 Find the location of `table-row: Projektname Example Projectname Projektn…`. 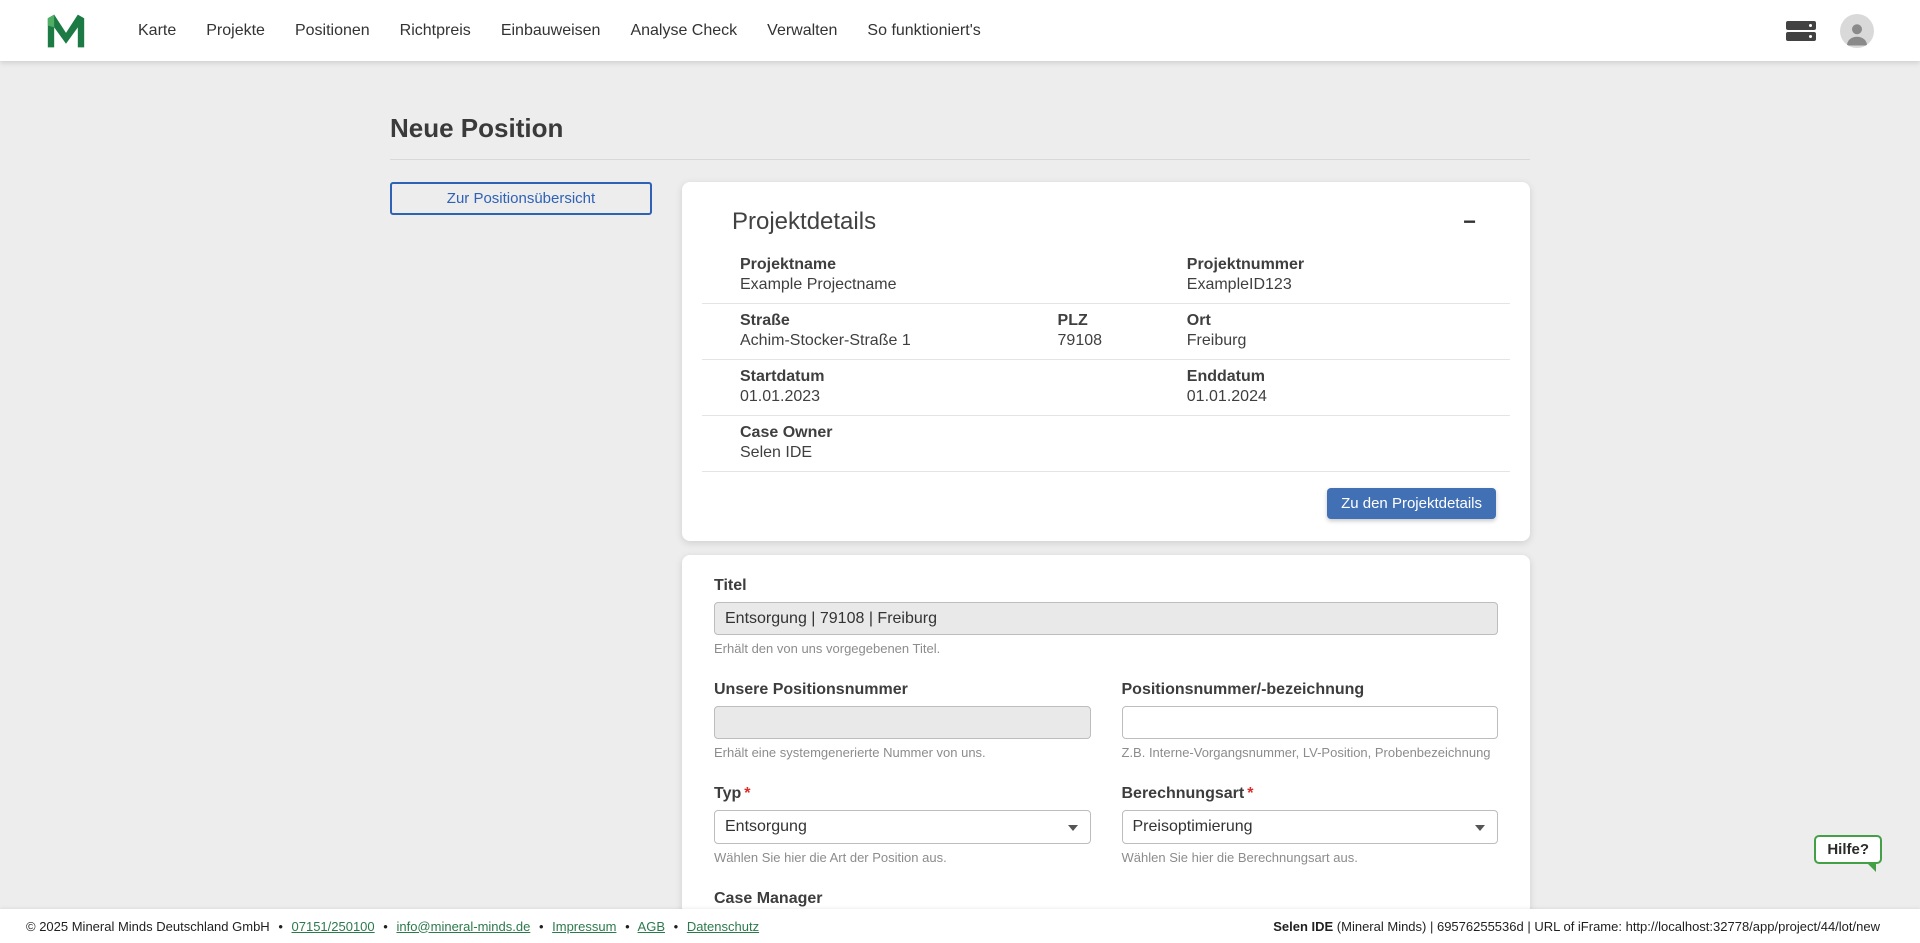

table-row: Projektname Example Projectname Projektn… is located at coordinates (1106, 276).